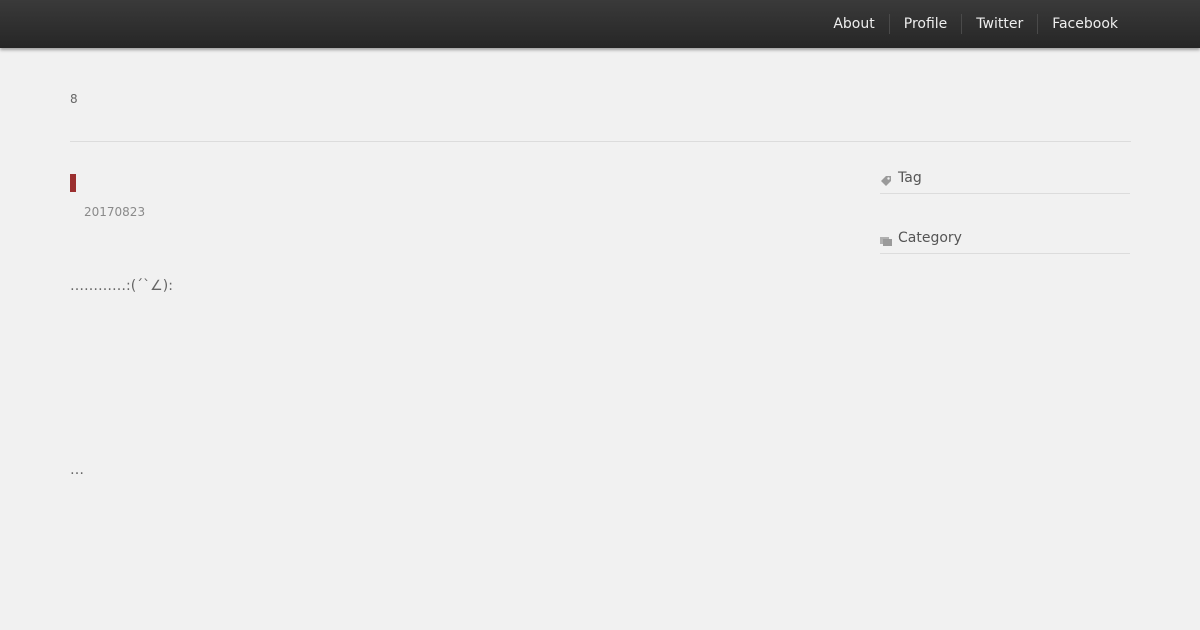  What do you see at coordinates (1084, 24) in the screenshot?
I see `nav-facebook-link: Facebook` at bounding box center [1084, 24].